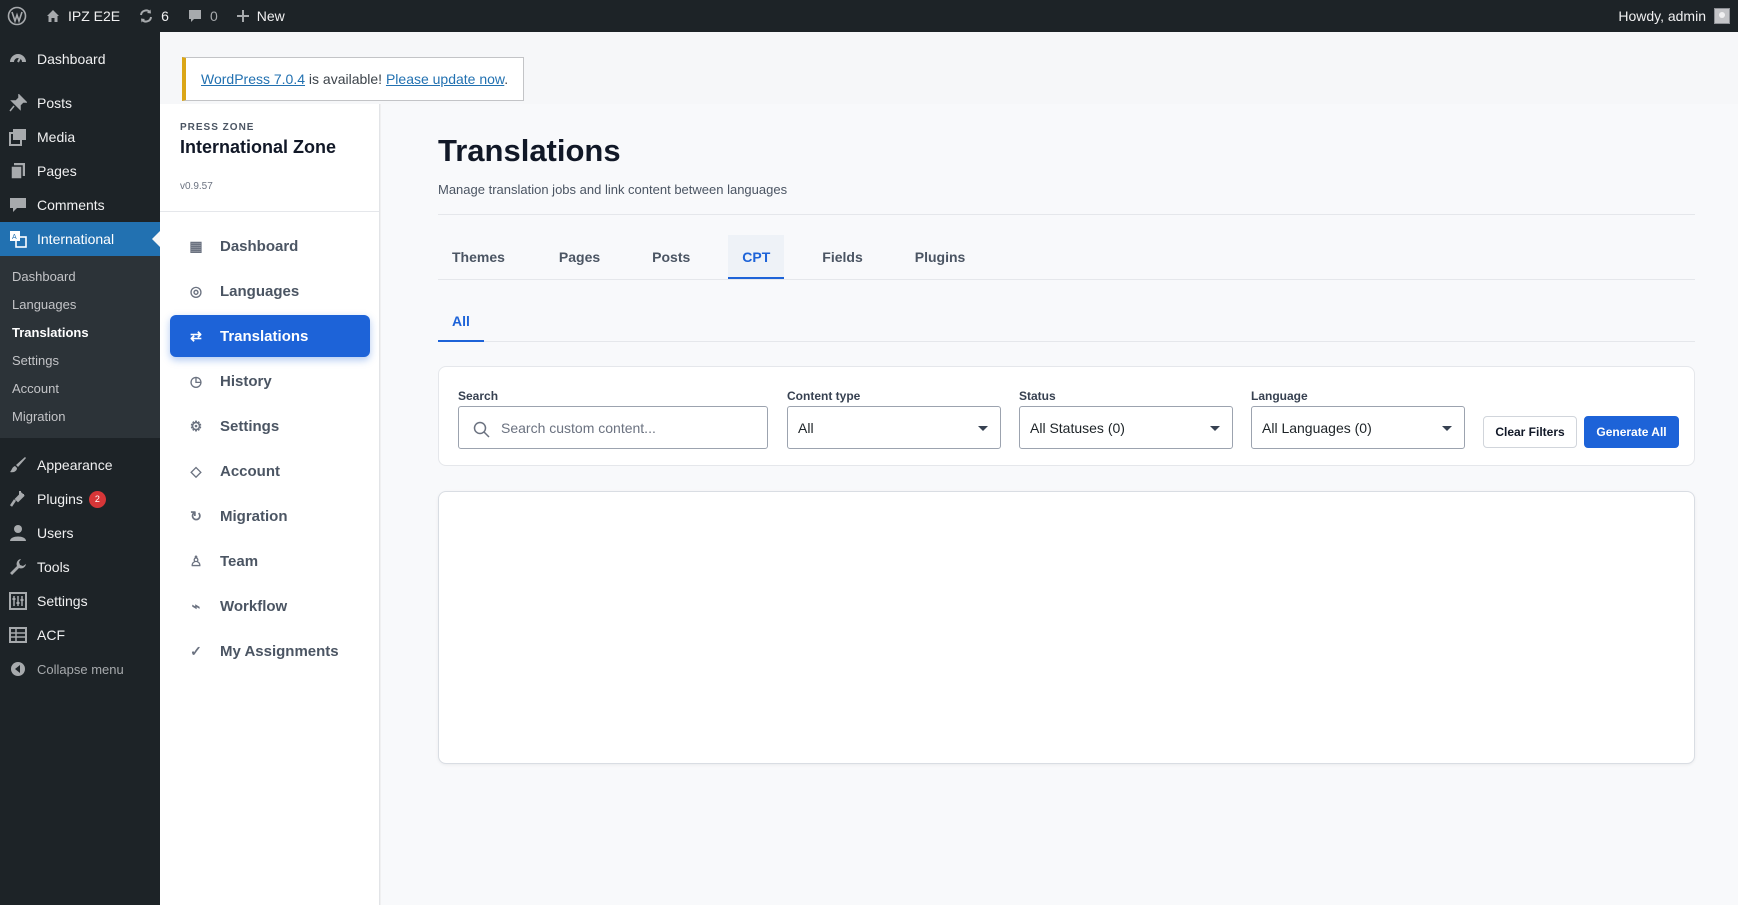  I want to click on person-icon: ♙, so click(196, 560).